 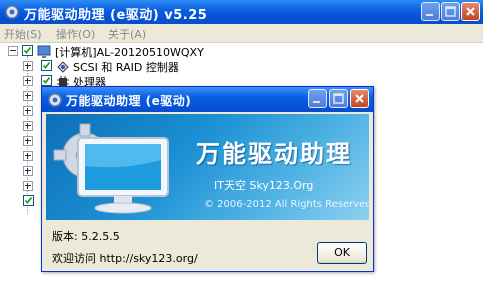 I want to click on processor-checkbox, so click(x=46, y=80).